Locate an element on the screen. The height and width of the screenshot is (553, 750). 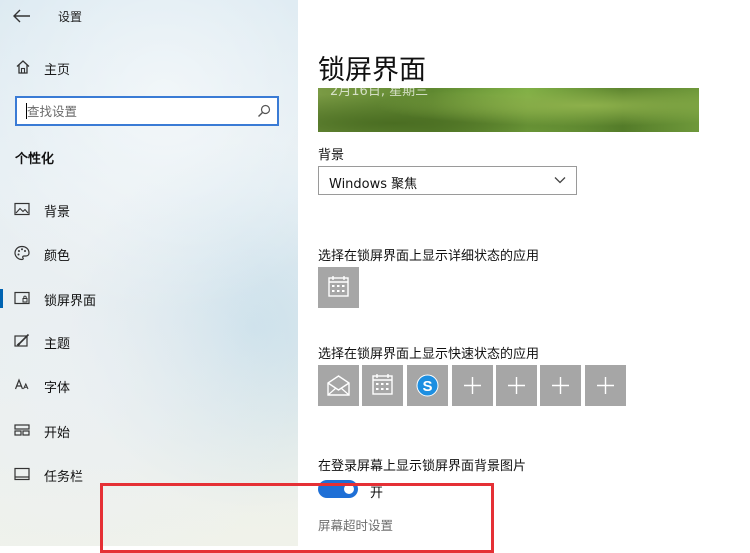
back-arrow-icon is located at coordinates (21, 16).